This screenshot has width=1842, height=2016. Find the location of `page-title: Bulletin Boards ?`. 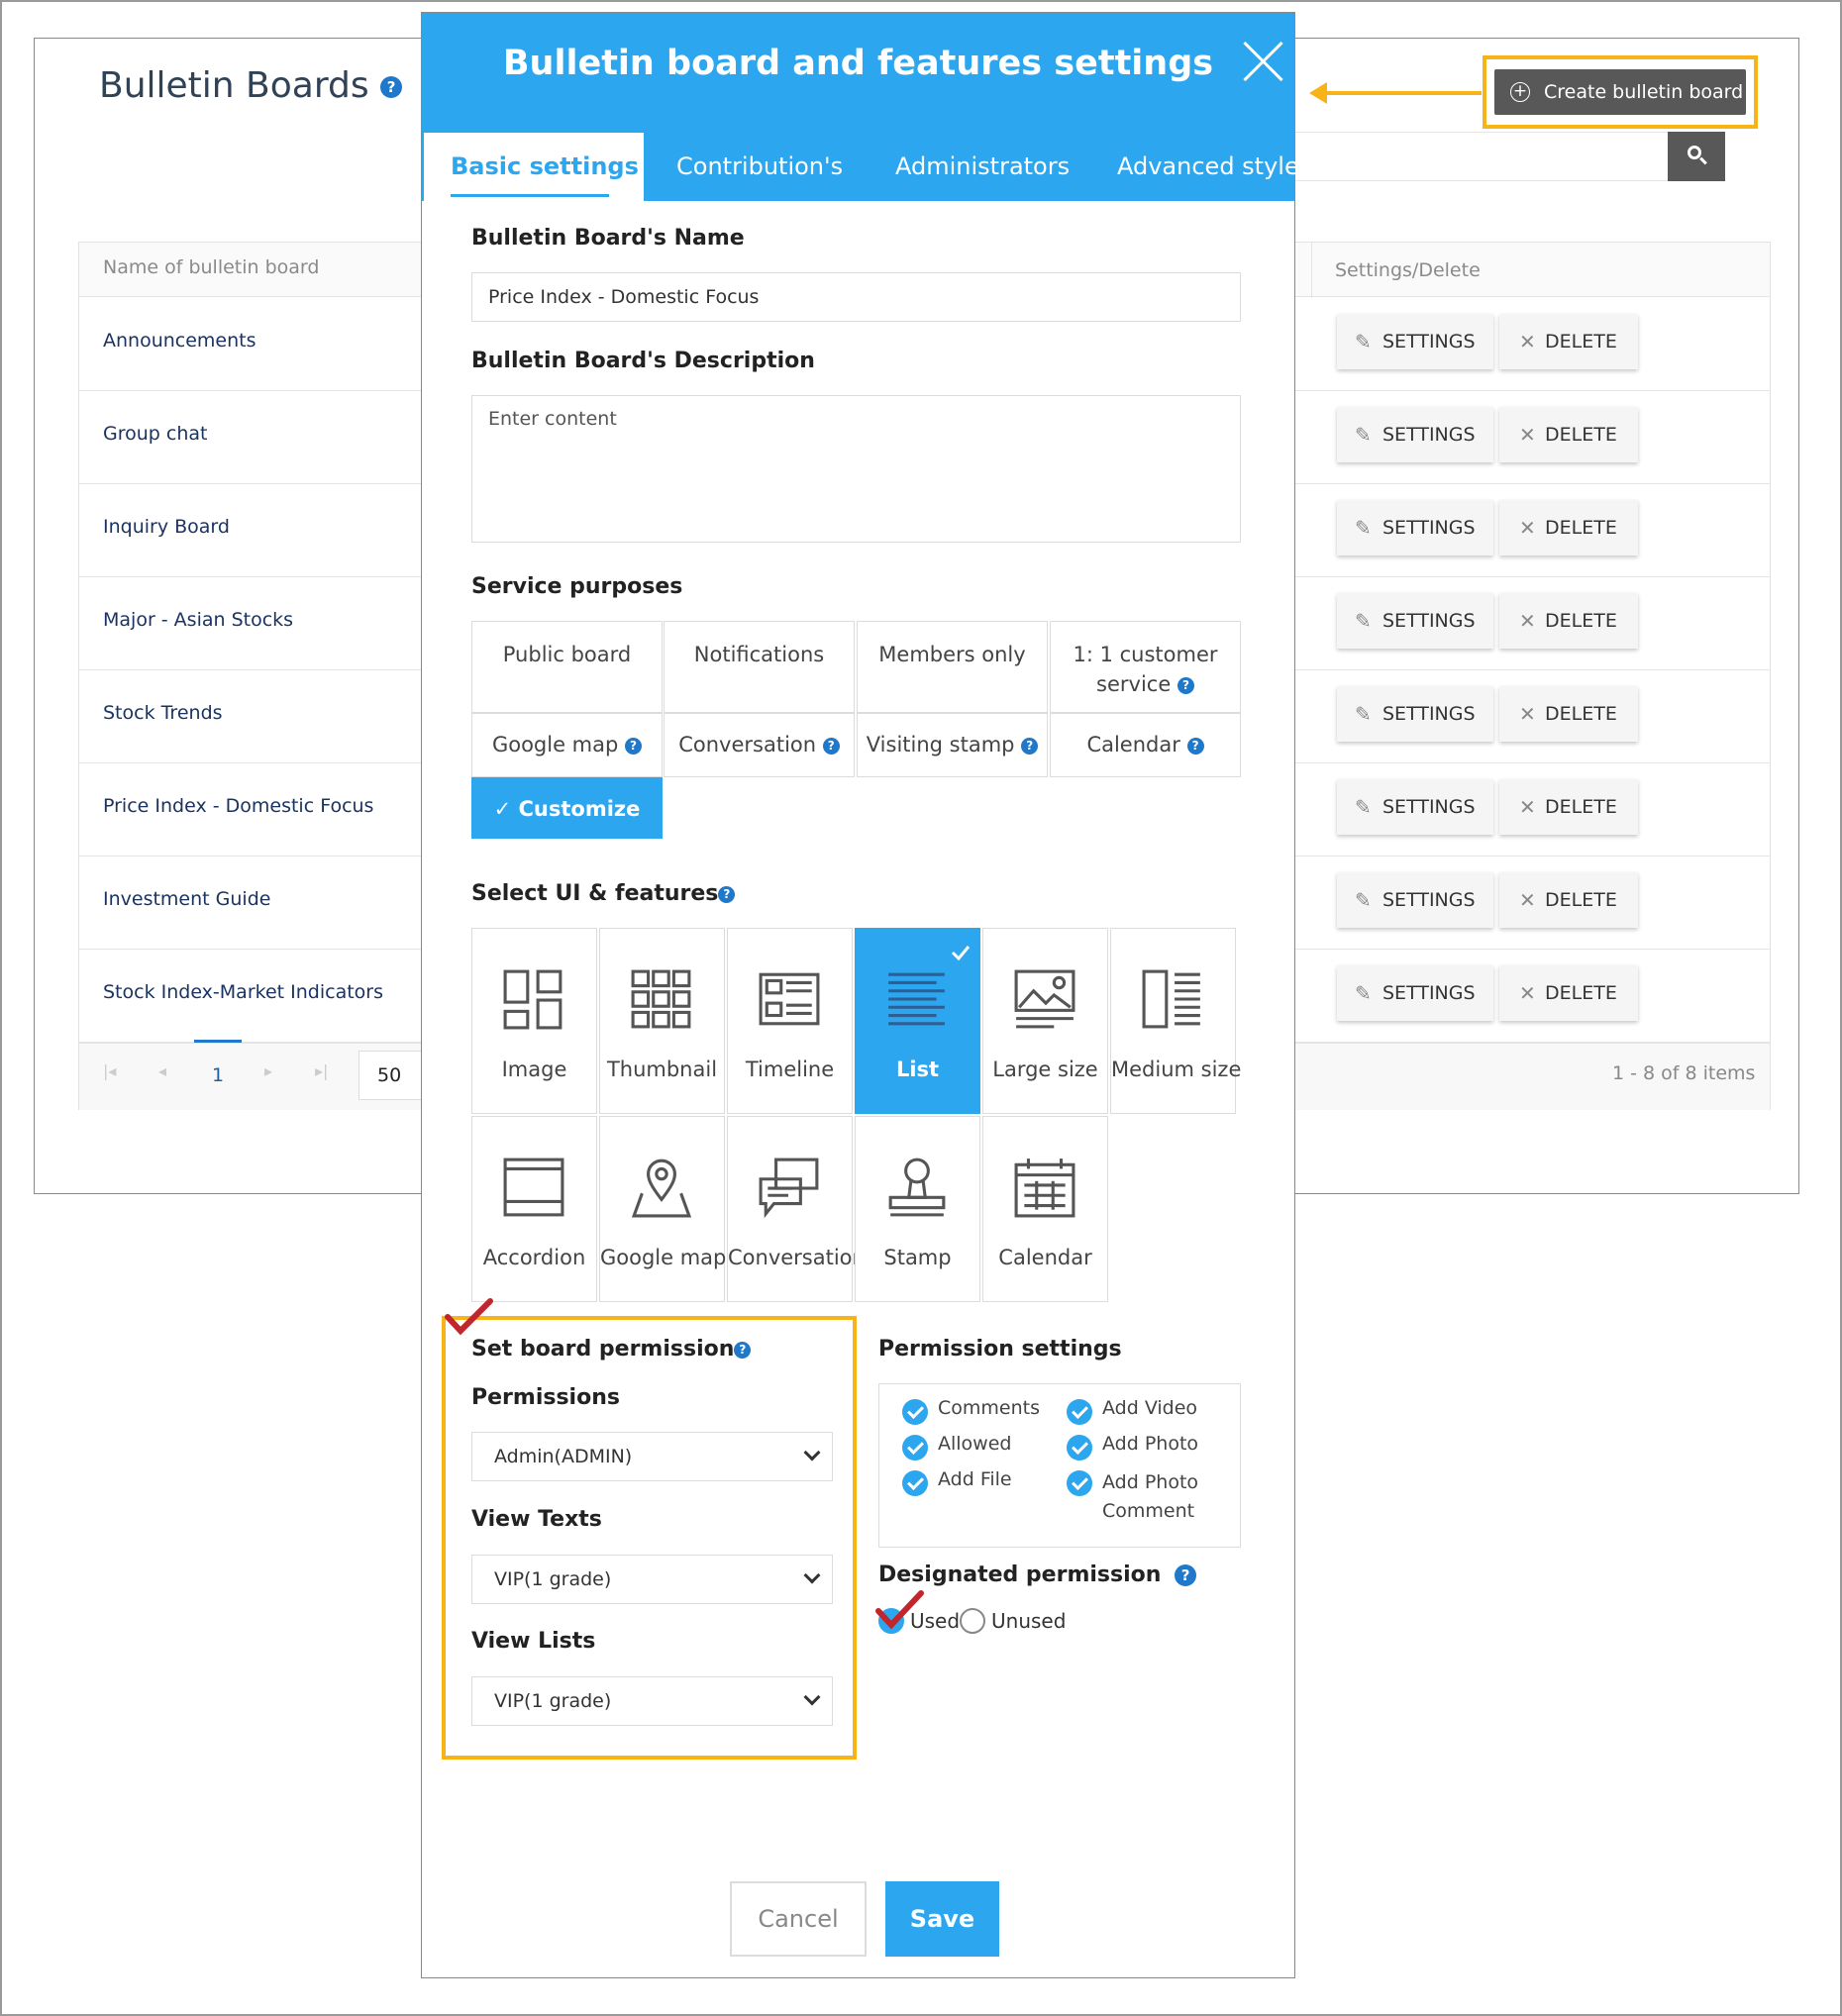

page-title: Bulletin Boards ? is located at coordinates (251, 85).